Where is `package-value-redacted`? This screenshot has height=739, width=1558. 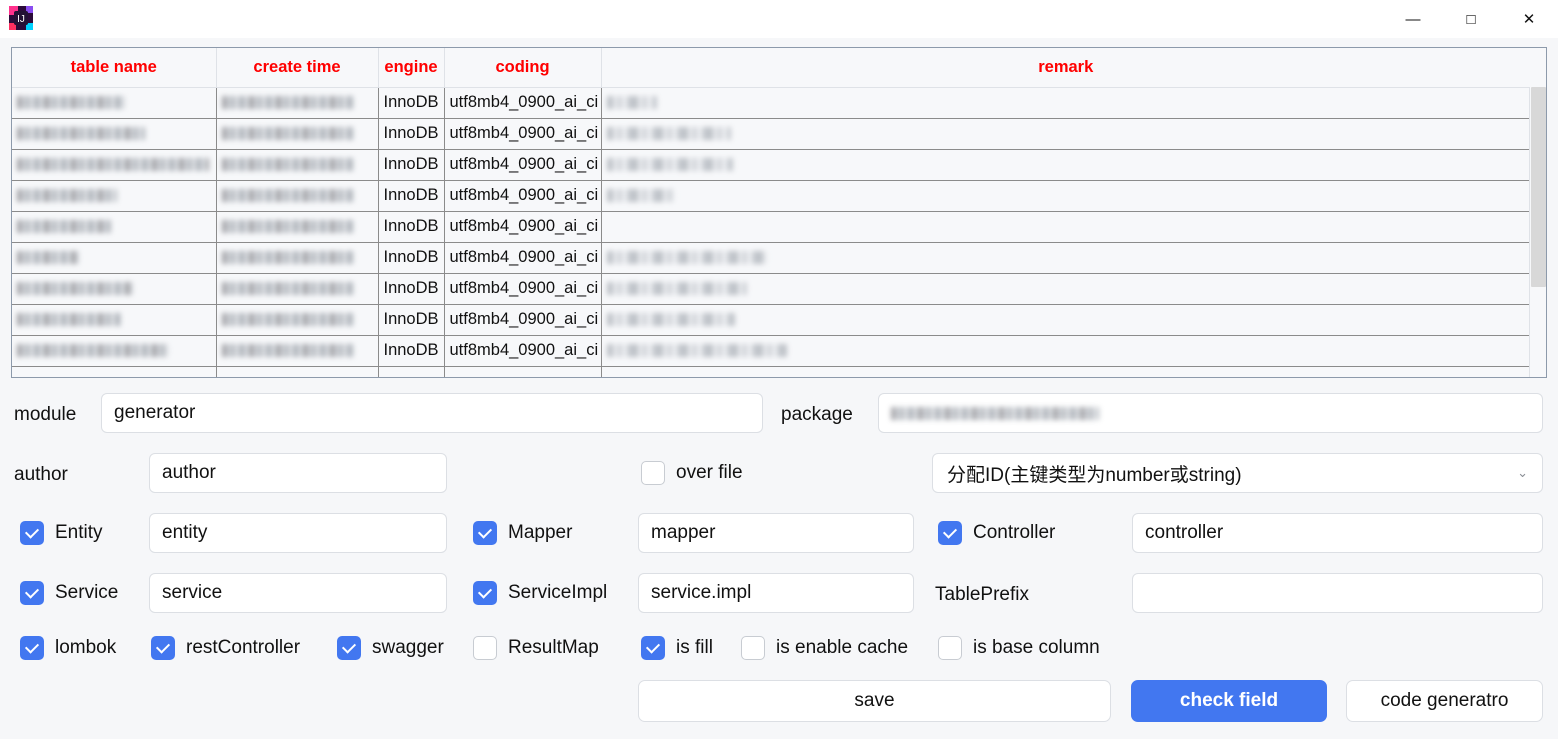
package-value-redacted is located at coordinates (995, 413).